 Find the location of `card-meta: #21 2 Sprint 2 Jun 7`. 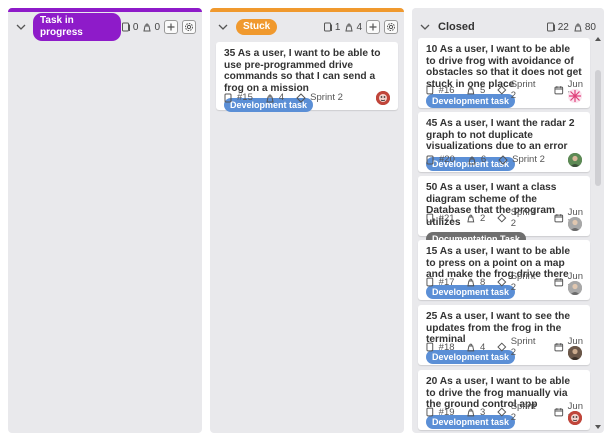

card-meta: #21 2 Sprint 2 Jun 7 is located at coordinates (508, 218).